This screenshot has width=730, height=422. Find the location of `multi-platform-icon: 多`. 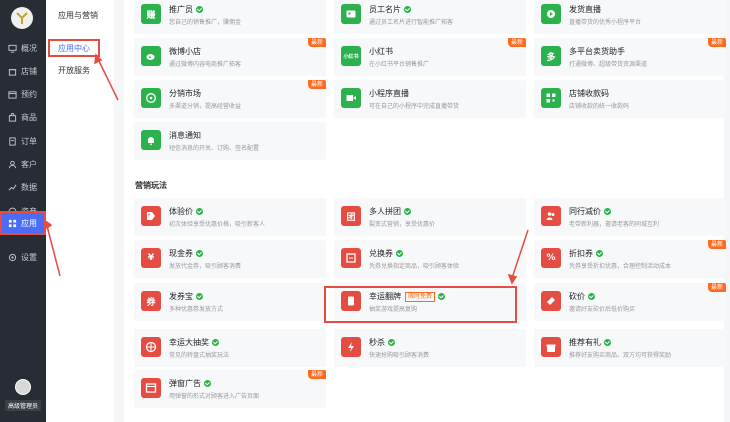

multi-platform-icon: 多 is located at coordinates (551, 56).